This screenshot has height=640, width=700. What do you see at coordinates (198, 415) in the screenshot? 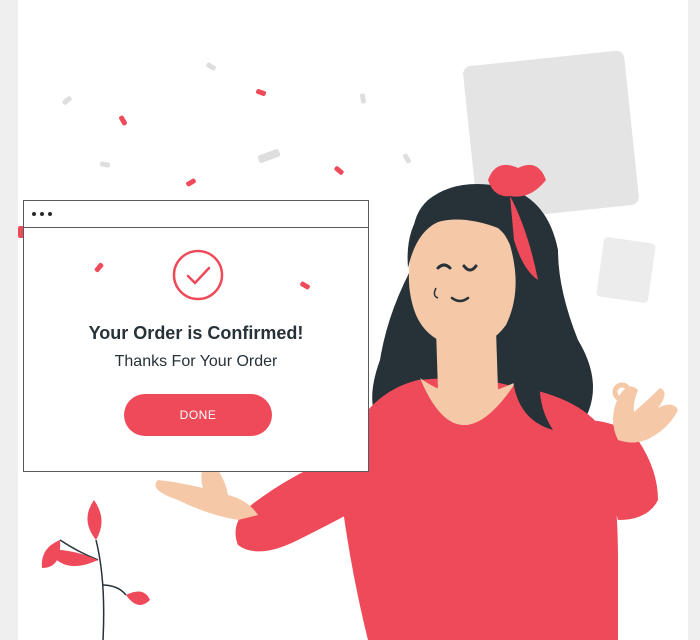
I see `done-button: DONE` at bounding box center [198, 415].